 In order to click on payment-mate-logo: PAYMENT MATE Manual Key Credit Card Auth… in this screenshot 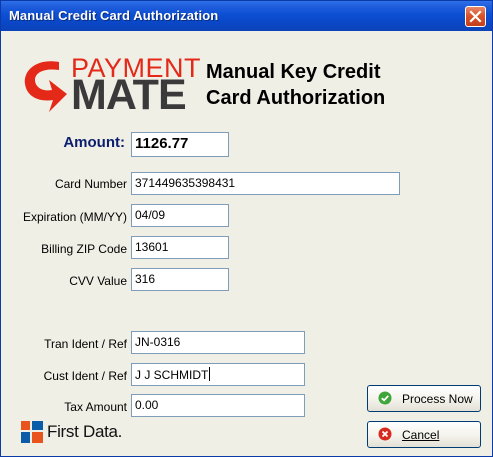, I will do `click(202, 86)`.